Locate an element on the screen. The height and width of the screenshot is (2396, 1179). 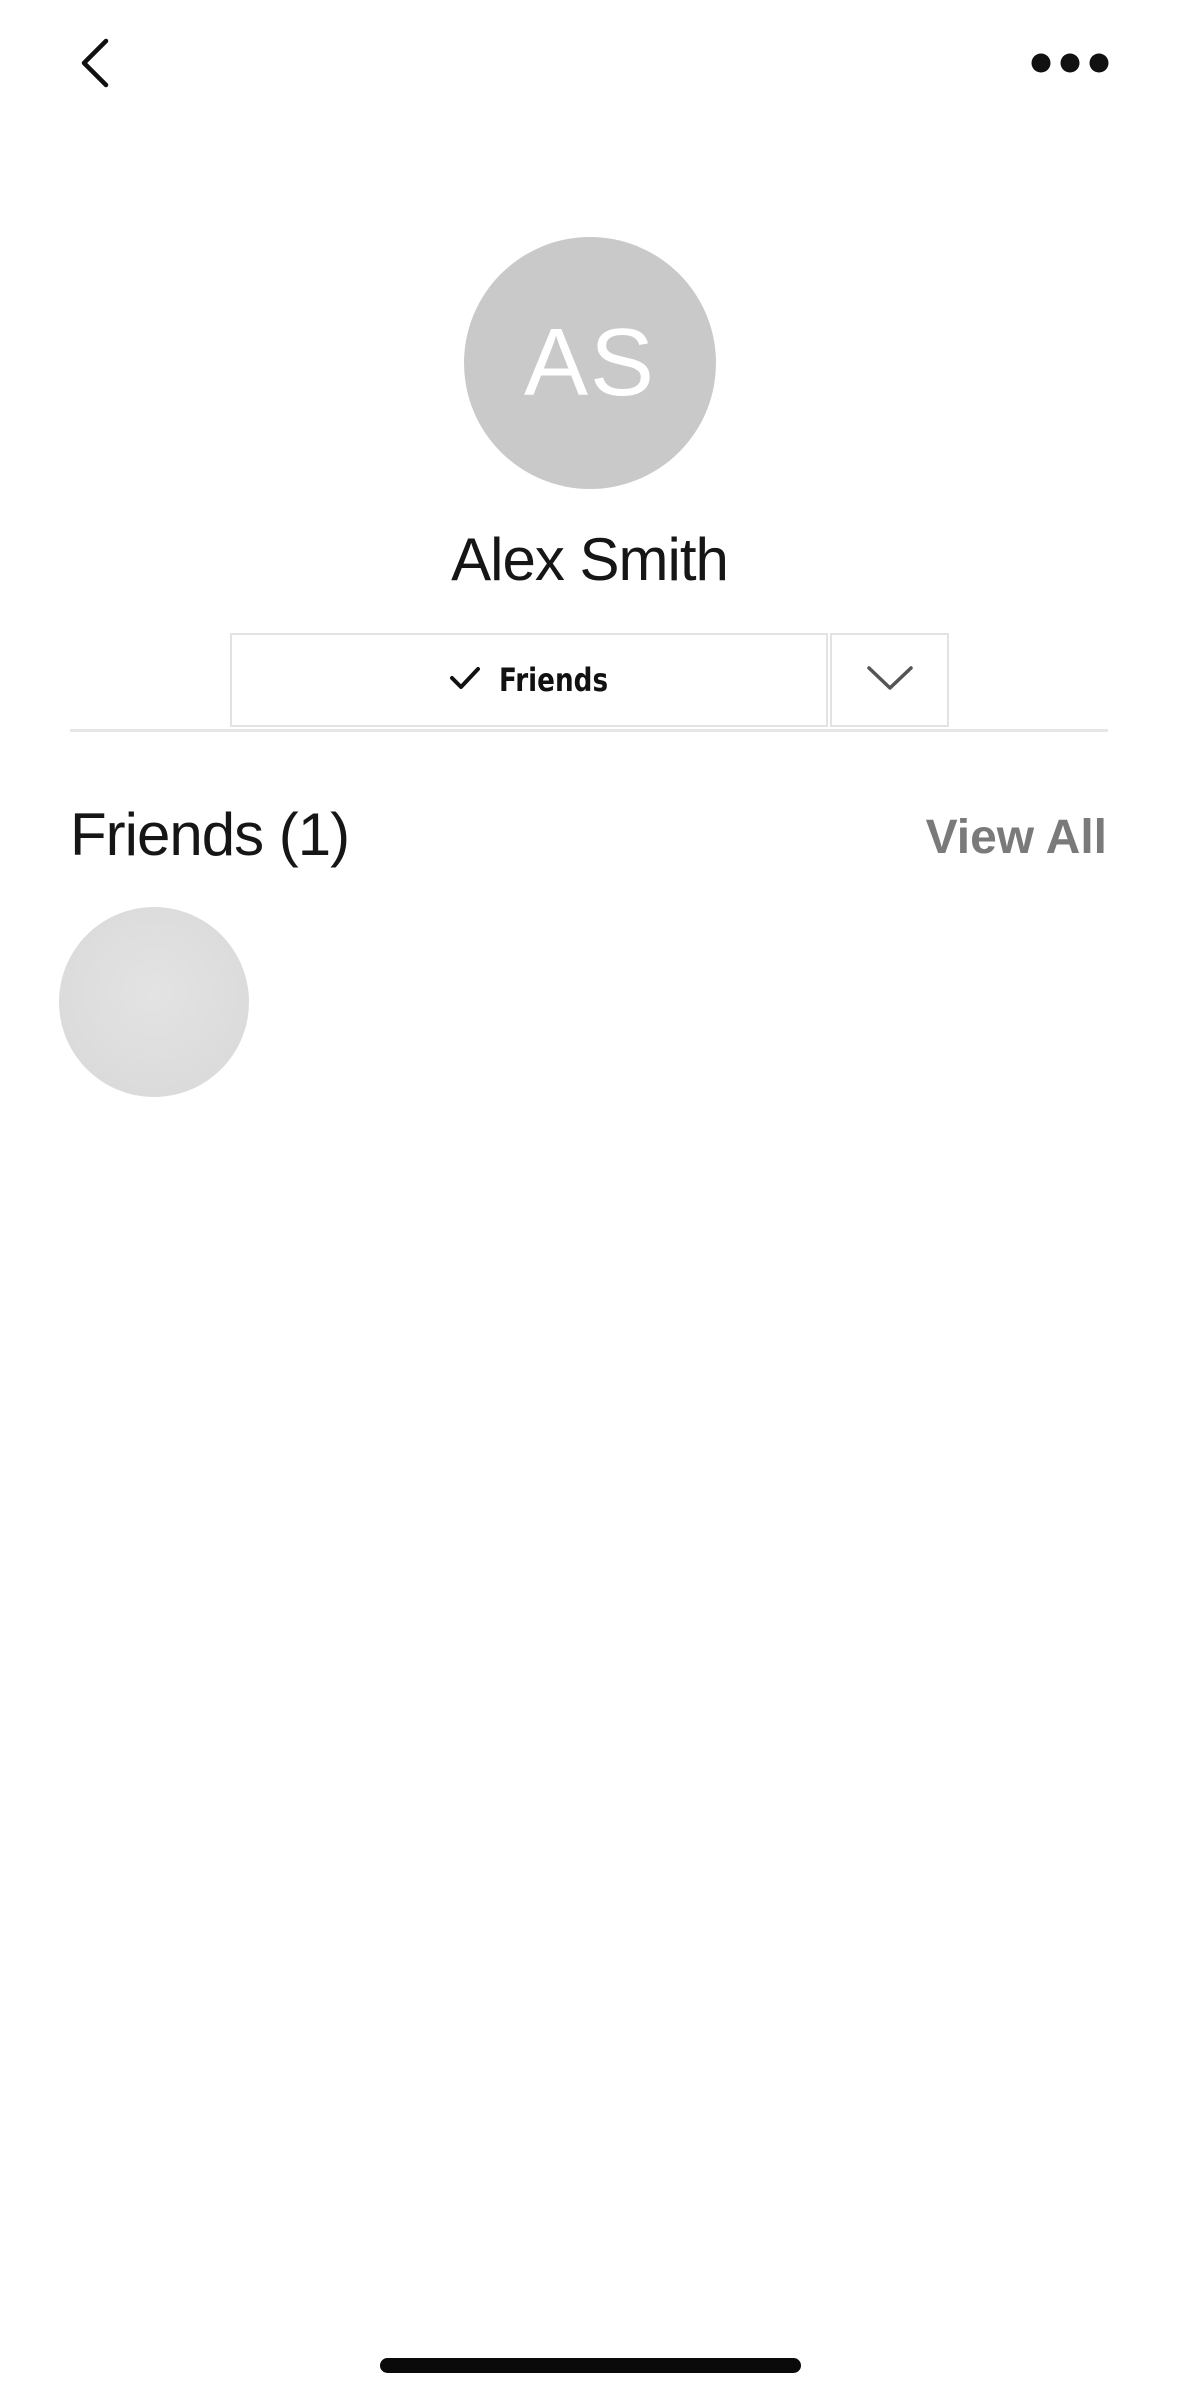
profile-avatar: AS is located at coordinates (590, 363).